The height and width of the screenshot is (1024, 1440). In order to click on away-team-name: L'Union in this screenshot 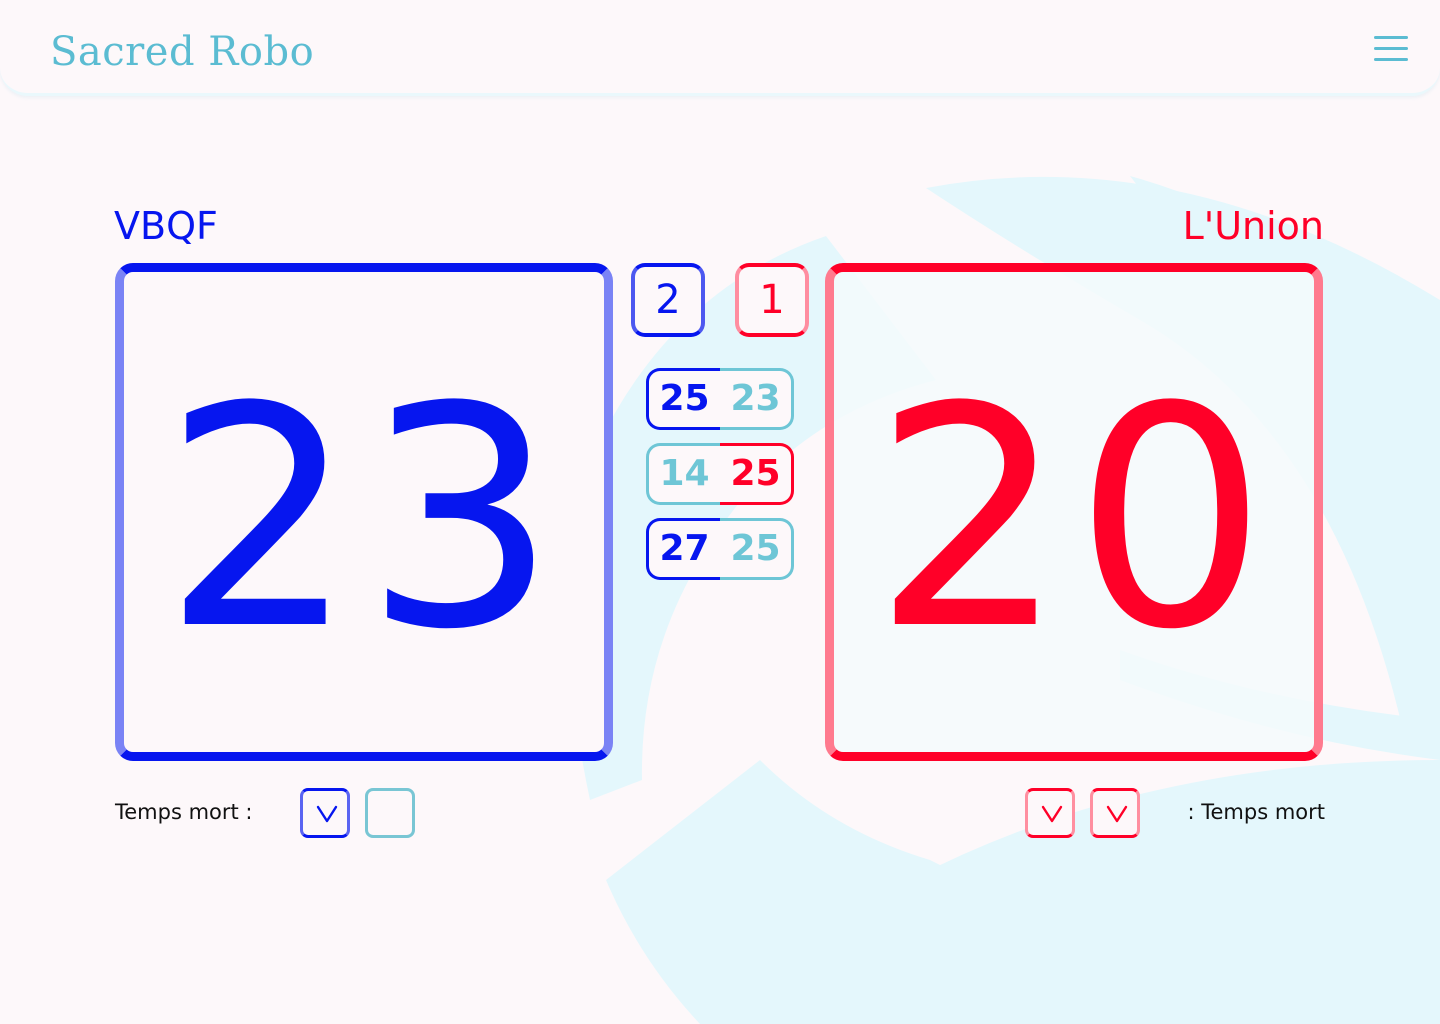, I will do `click(1253, 226)`.